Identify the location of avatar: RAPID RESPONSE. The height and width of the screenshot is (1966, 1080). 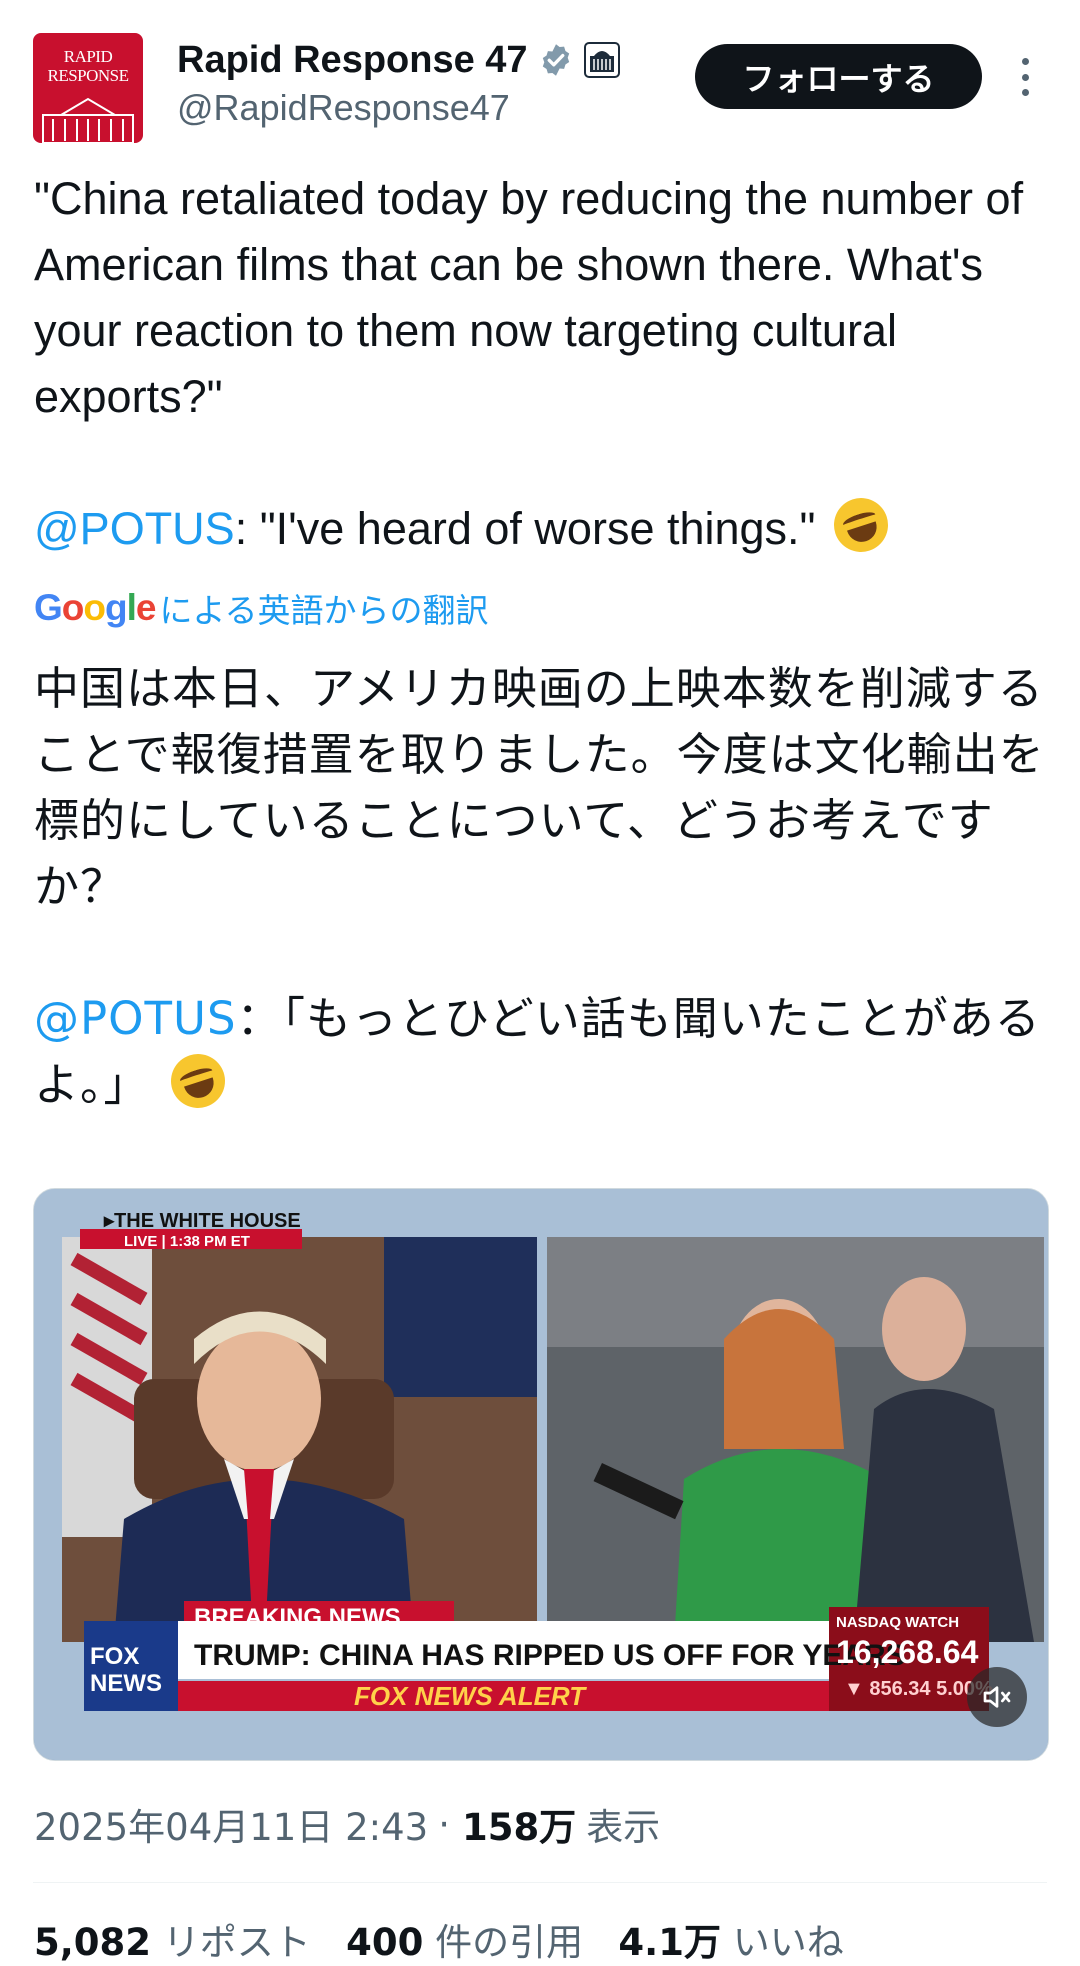
(88, 88).